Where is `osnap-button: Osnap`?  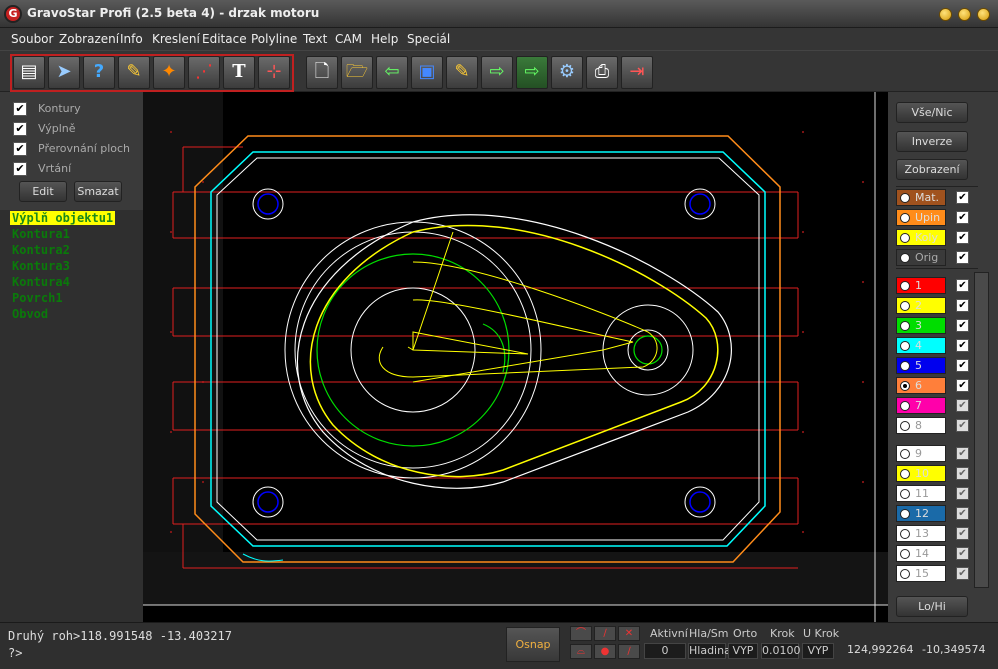 osnap-button: Osnap is located at coordinates (533, 644).